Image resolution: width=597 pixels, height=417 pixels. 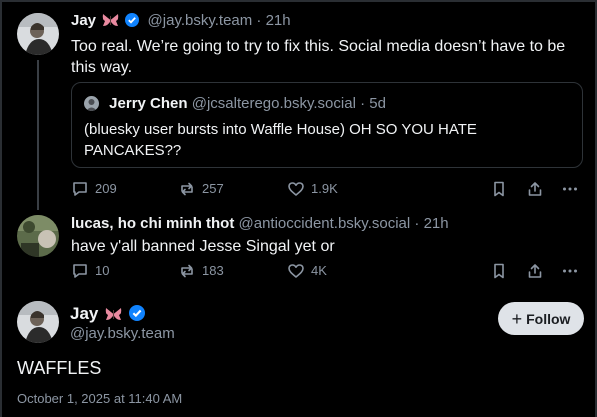 What do you see at coordinates (325, 223) in the screenshot?
I see `author-handle: @antioccident.bsky.social` at bounding box center [325, 223].